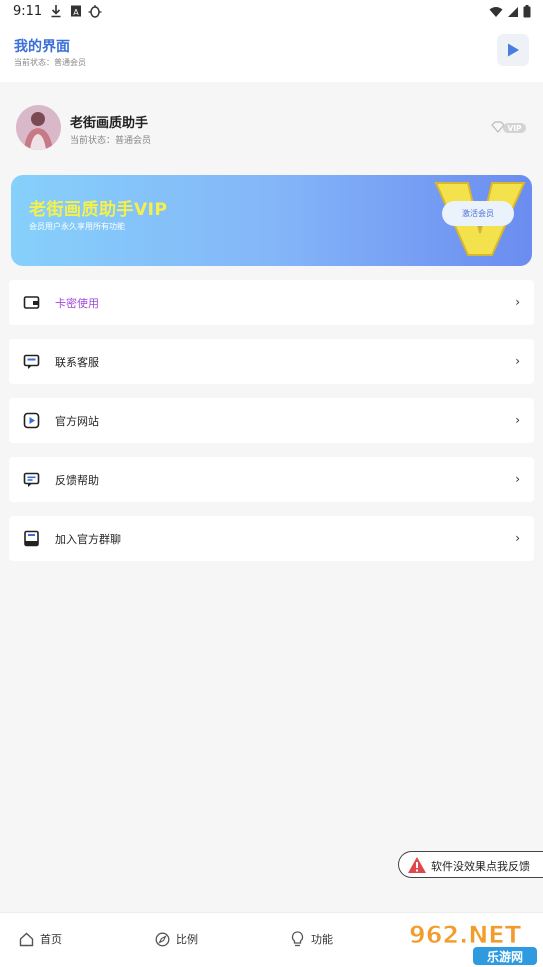 Image resolution: width=543 pixels, height=967 pixels. I want to click on battery-icon, so click(527, 11).